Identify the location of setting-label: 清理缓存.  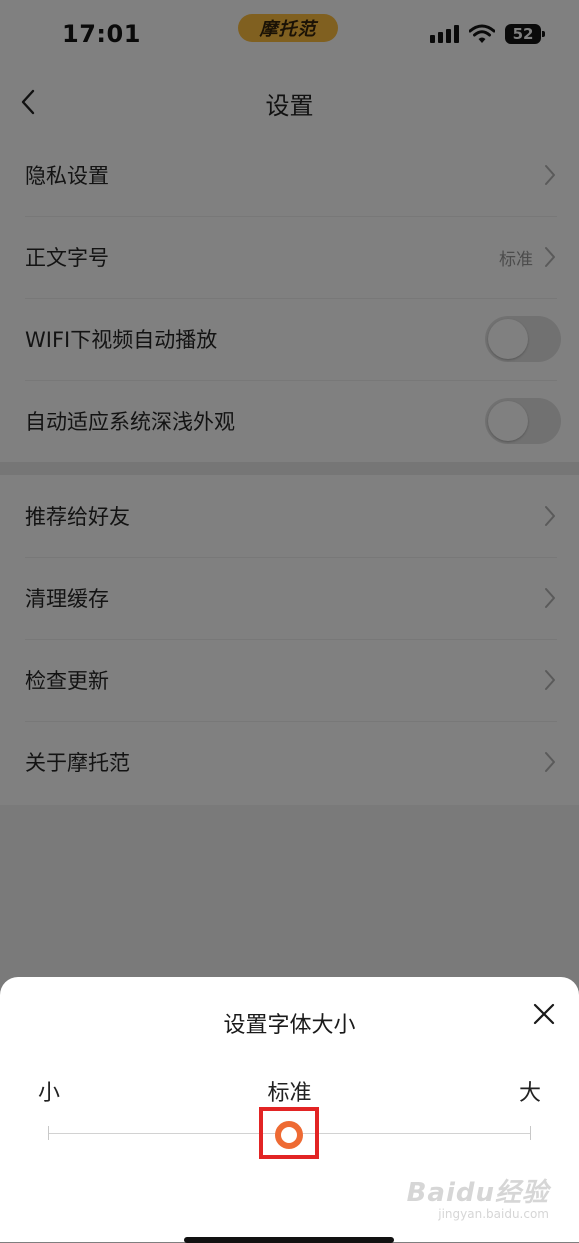
(67, 599).